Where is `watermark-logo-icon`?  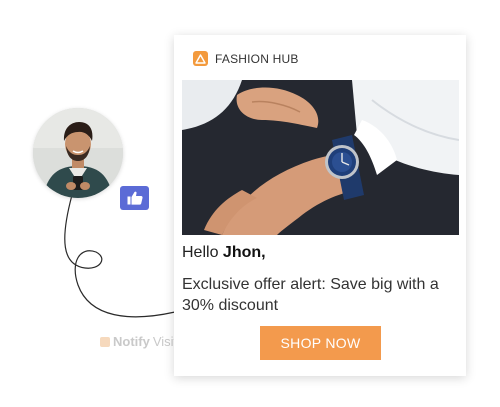 watermark-logo-icon is located at coordinates (105, 341).